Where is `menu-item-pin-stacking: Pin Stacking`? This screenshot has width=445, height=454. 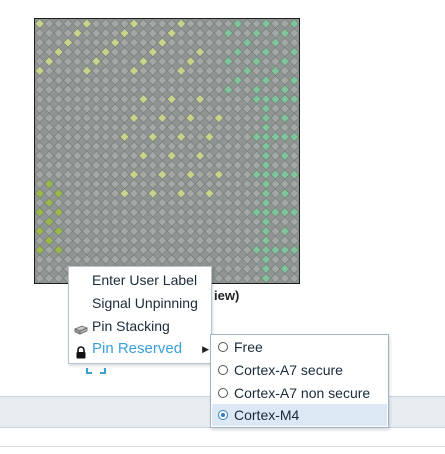
menu-item-pin-stacking: Pin Stacking is located at coordinates (139, 326).